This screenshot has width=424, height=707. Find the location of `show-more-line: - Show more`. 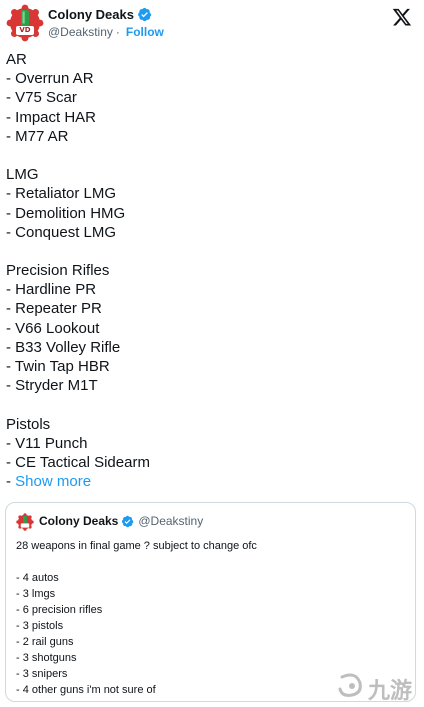

show-more-line: - Show more is located at coordinates (211, 481).